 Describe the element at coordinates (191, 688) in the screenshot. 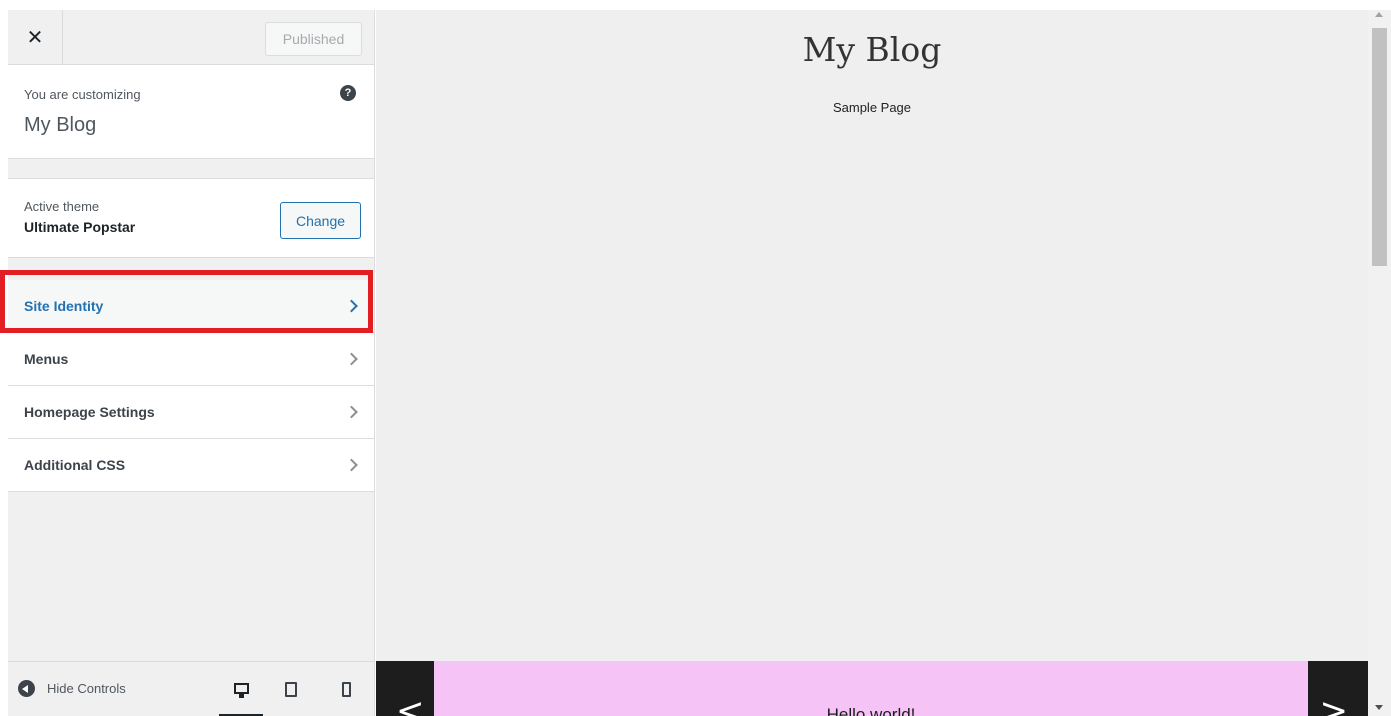

I see `customizer-footer: Hide Controls` at that location.